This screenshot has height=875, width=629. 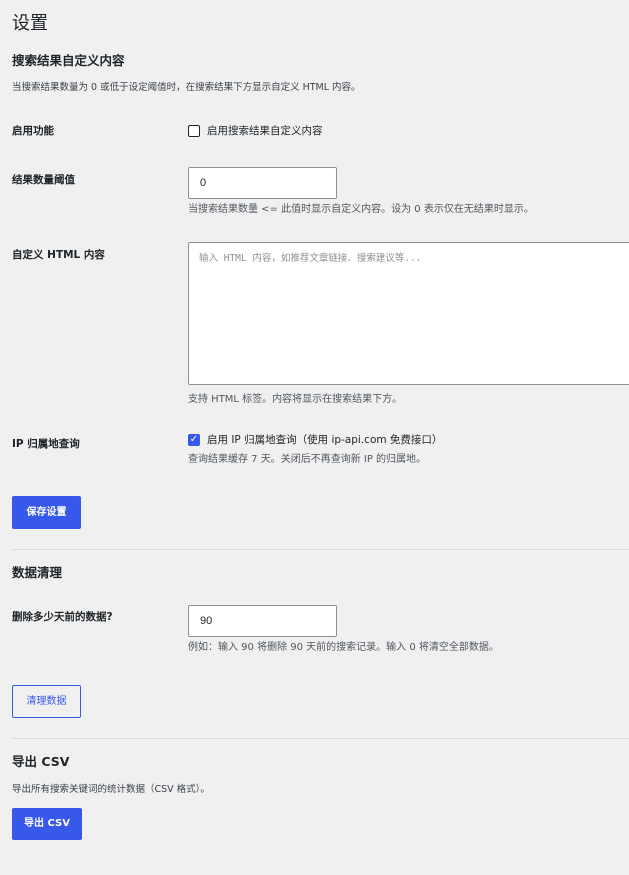 What do you see at coordinates (295, 399) in the screenshot?
I see `custom-html-hint: 支持 HTML 标签。内容将显示在搜索结果下方。` at bounding box center [295, 399].